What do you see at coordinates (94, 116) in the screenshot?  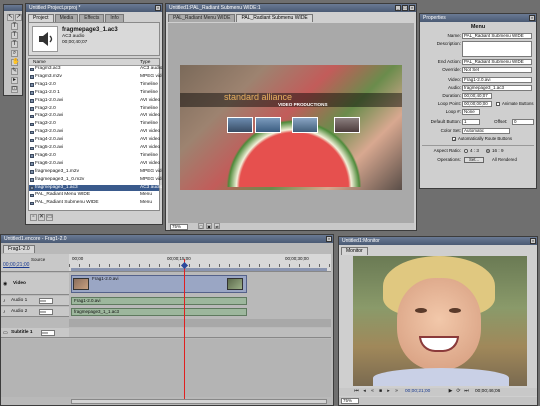 I see `list-item: Frag2-2.0.avi AVI video` at bounding box center [94, 116].